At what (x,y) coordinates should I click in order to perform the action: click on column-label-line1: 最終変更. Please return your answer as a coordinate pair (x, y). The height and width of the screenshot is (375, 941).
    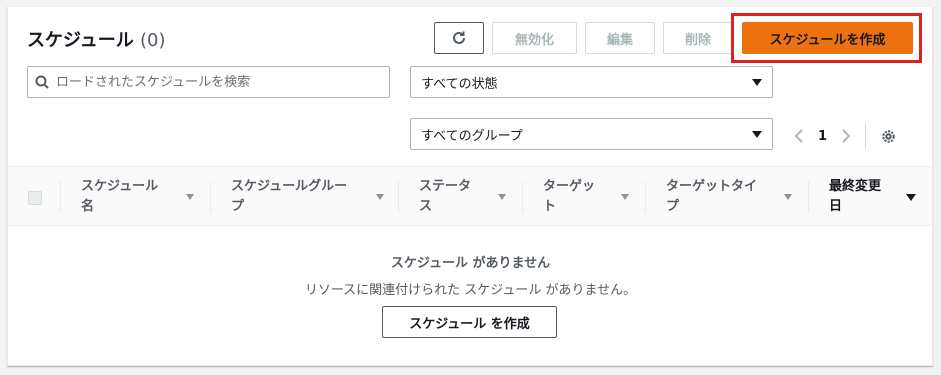
    Looking at the image, I should click on (855, 186).